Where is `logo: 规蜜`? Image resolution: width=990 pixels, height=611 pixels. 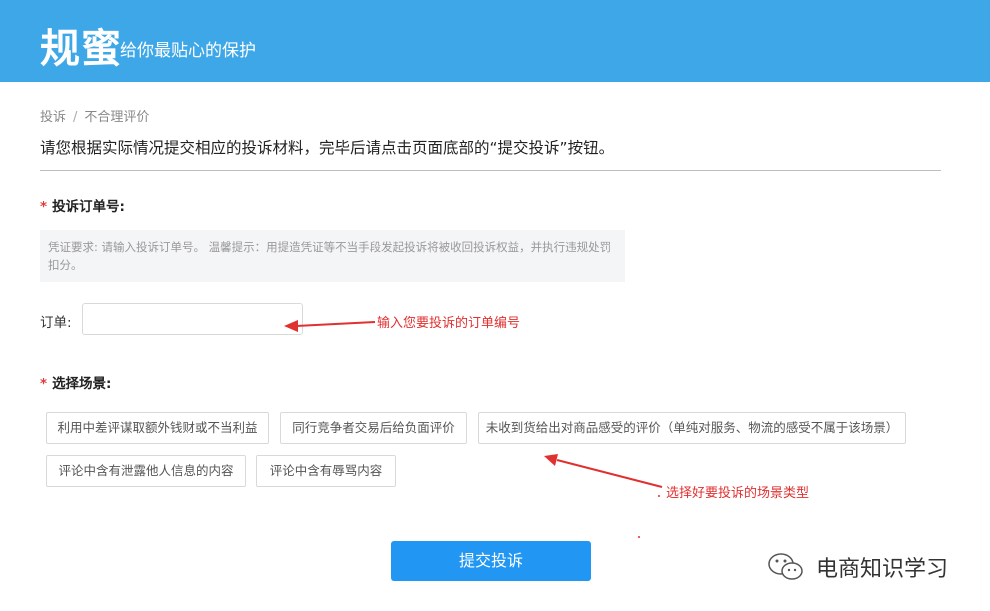
logo: 规蜜 is located at coordinates (81, 49).